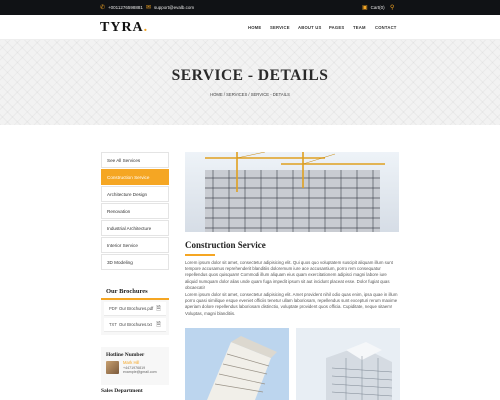 The width and height of the screenshot is (500, 400). I want to click on title-underline, so click(200, 255).